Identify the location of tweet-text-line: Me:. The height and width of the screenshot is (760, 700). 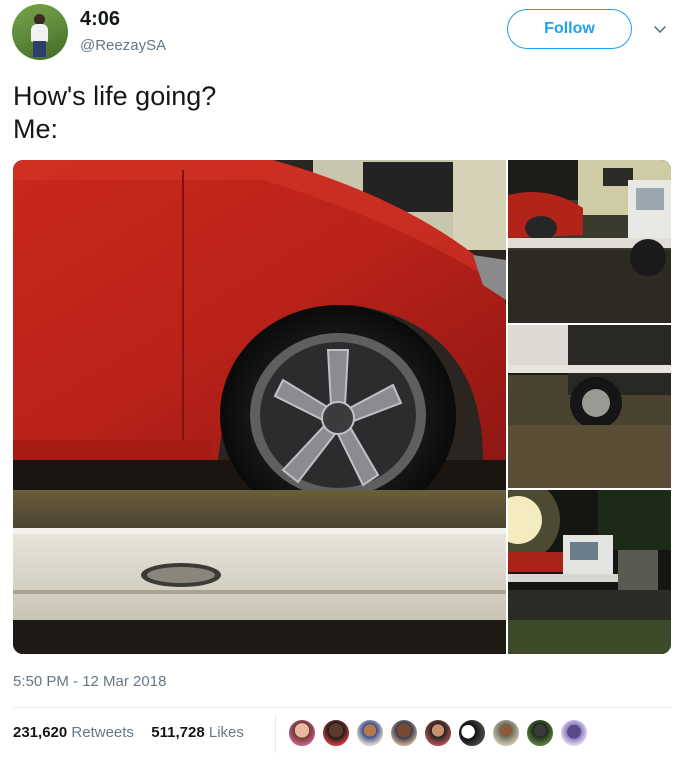
(36, 129).